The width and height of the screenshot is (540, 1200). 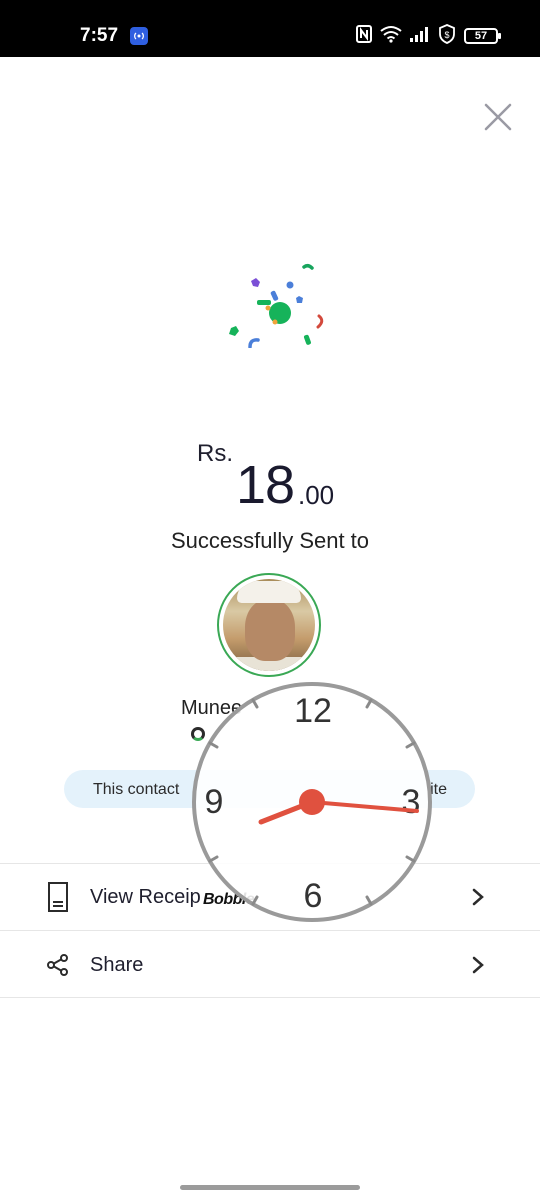 What do you see at coordinates (270, 1187) in the screenshot?
I see `home-indicator` at bounding box center [270, 1187].